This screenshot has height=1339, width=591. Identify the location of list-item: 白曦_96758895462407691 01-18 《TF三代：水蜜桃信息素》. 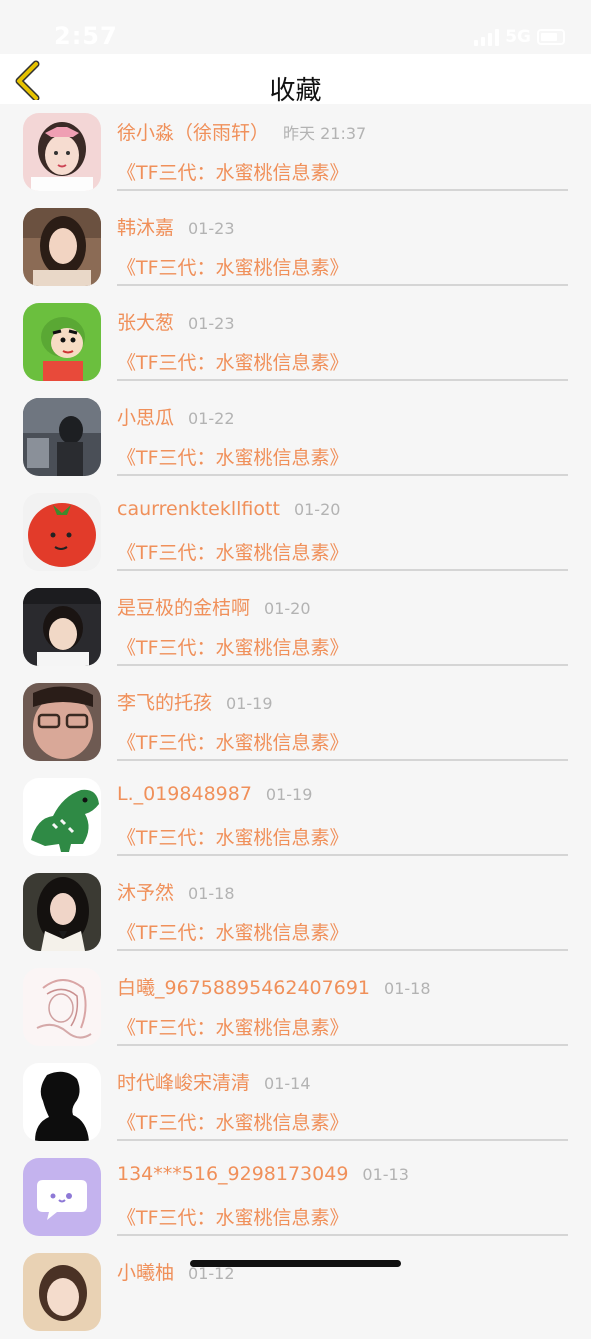
(295, 1006).